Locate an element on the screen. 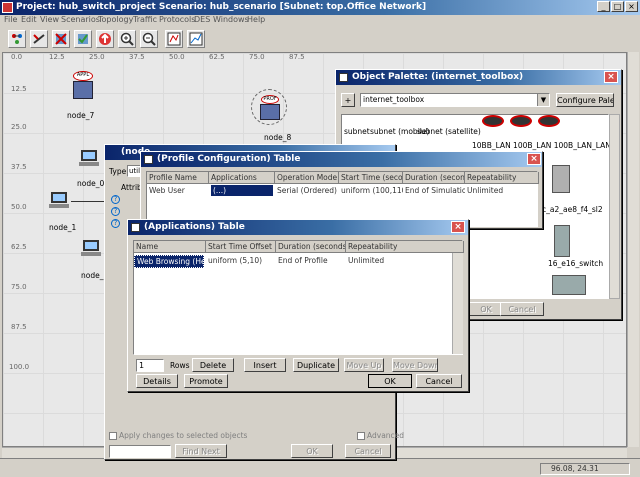 This screenshot has height=477, width=640. palette-scrollbar is located at coordinates (614, 206).